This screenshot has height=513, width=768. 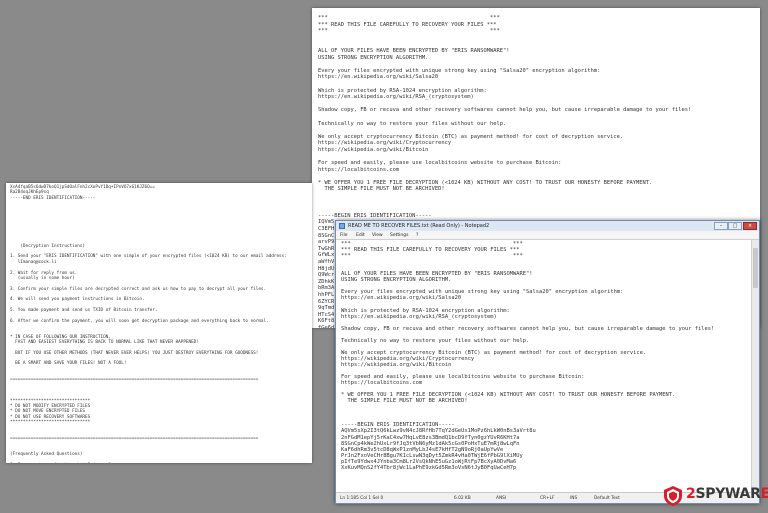 What do you see at coordinates (755, 366) in the screenshot?
I see `vertical-scrollbar` at bounding box center [755, 366].